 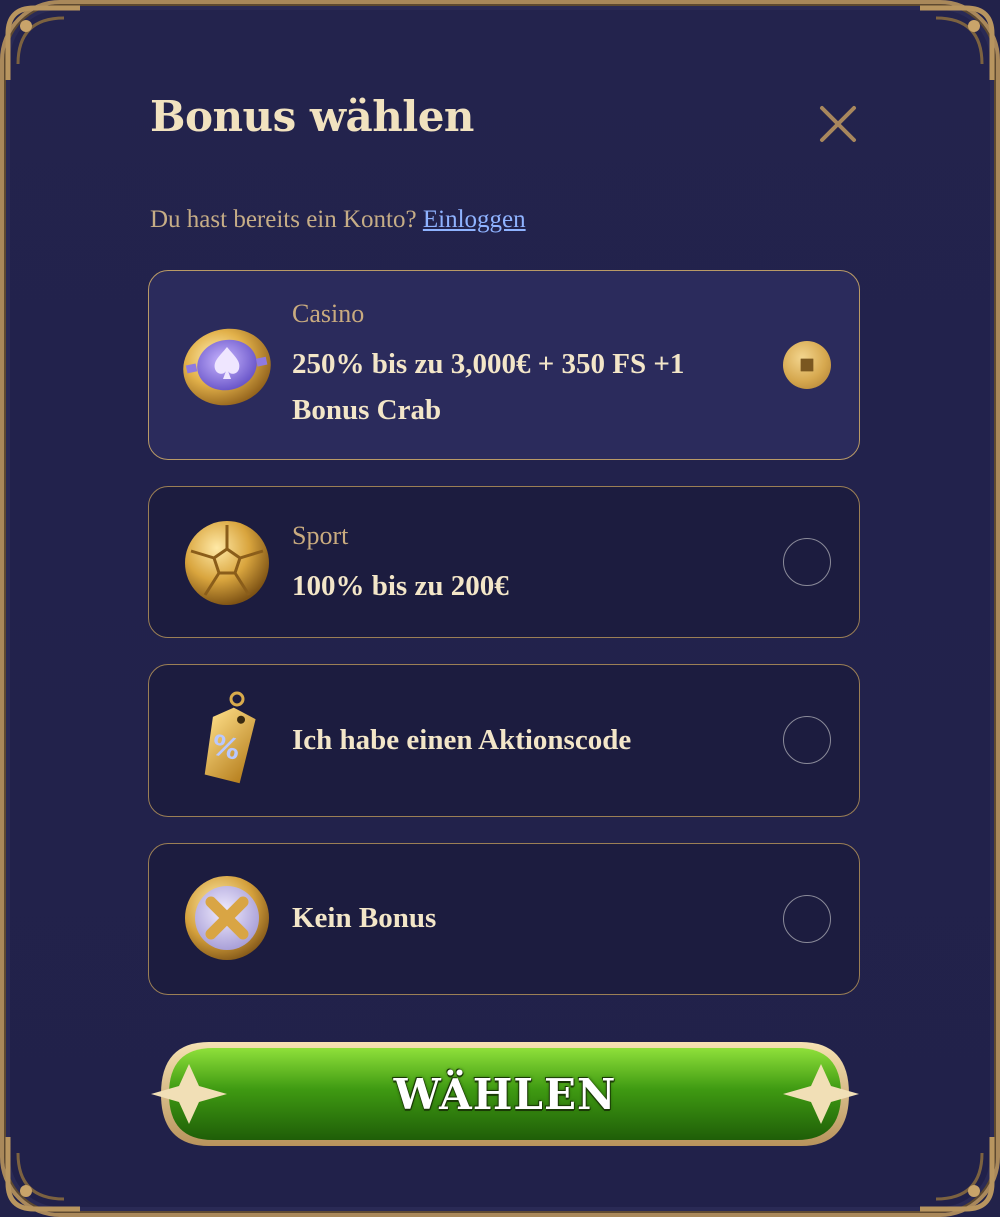 I want to click on option-category: Sport, so click(x=320, y=535).